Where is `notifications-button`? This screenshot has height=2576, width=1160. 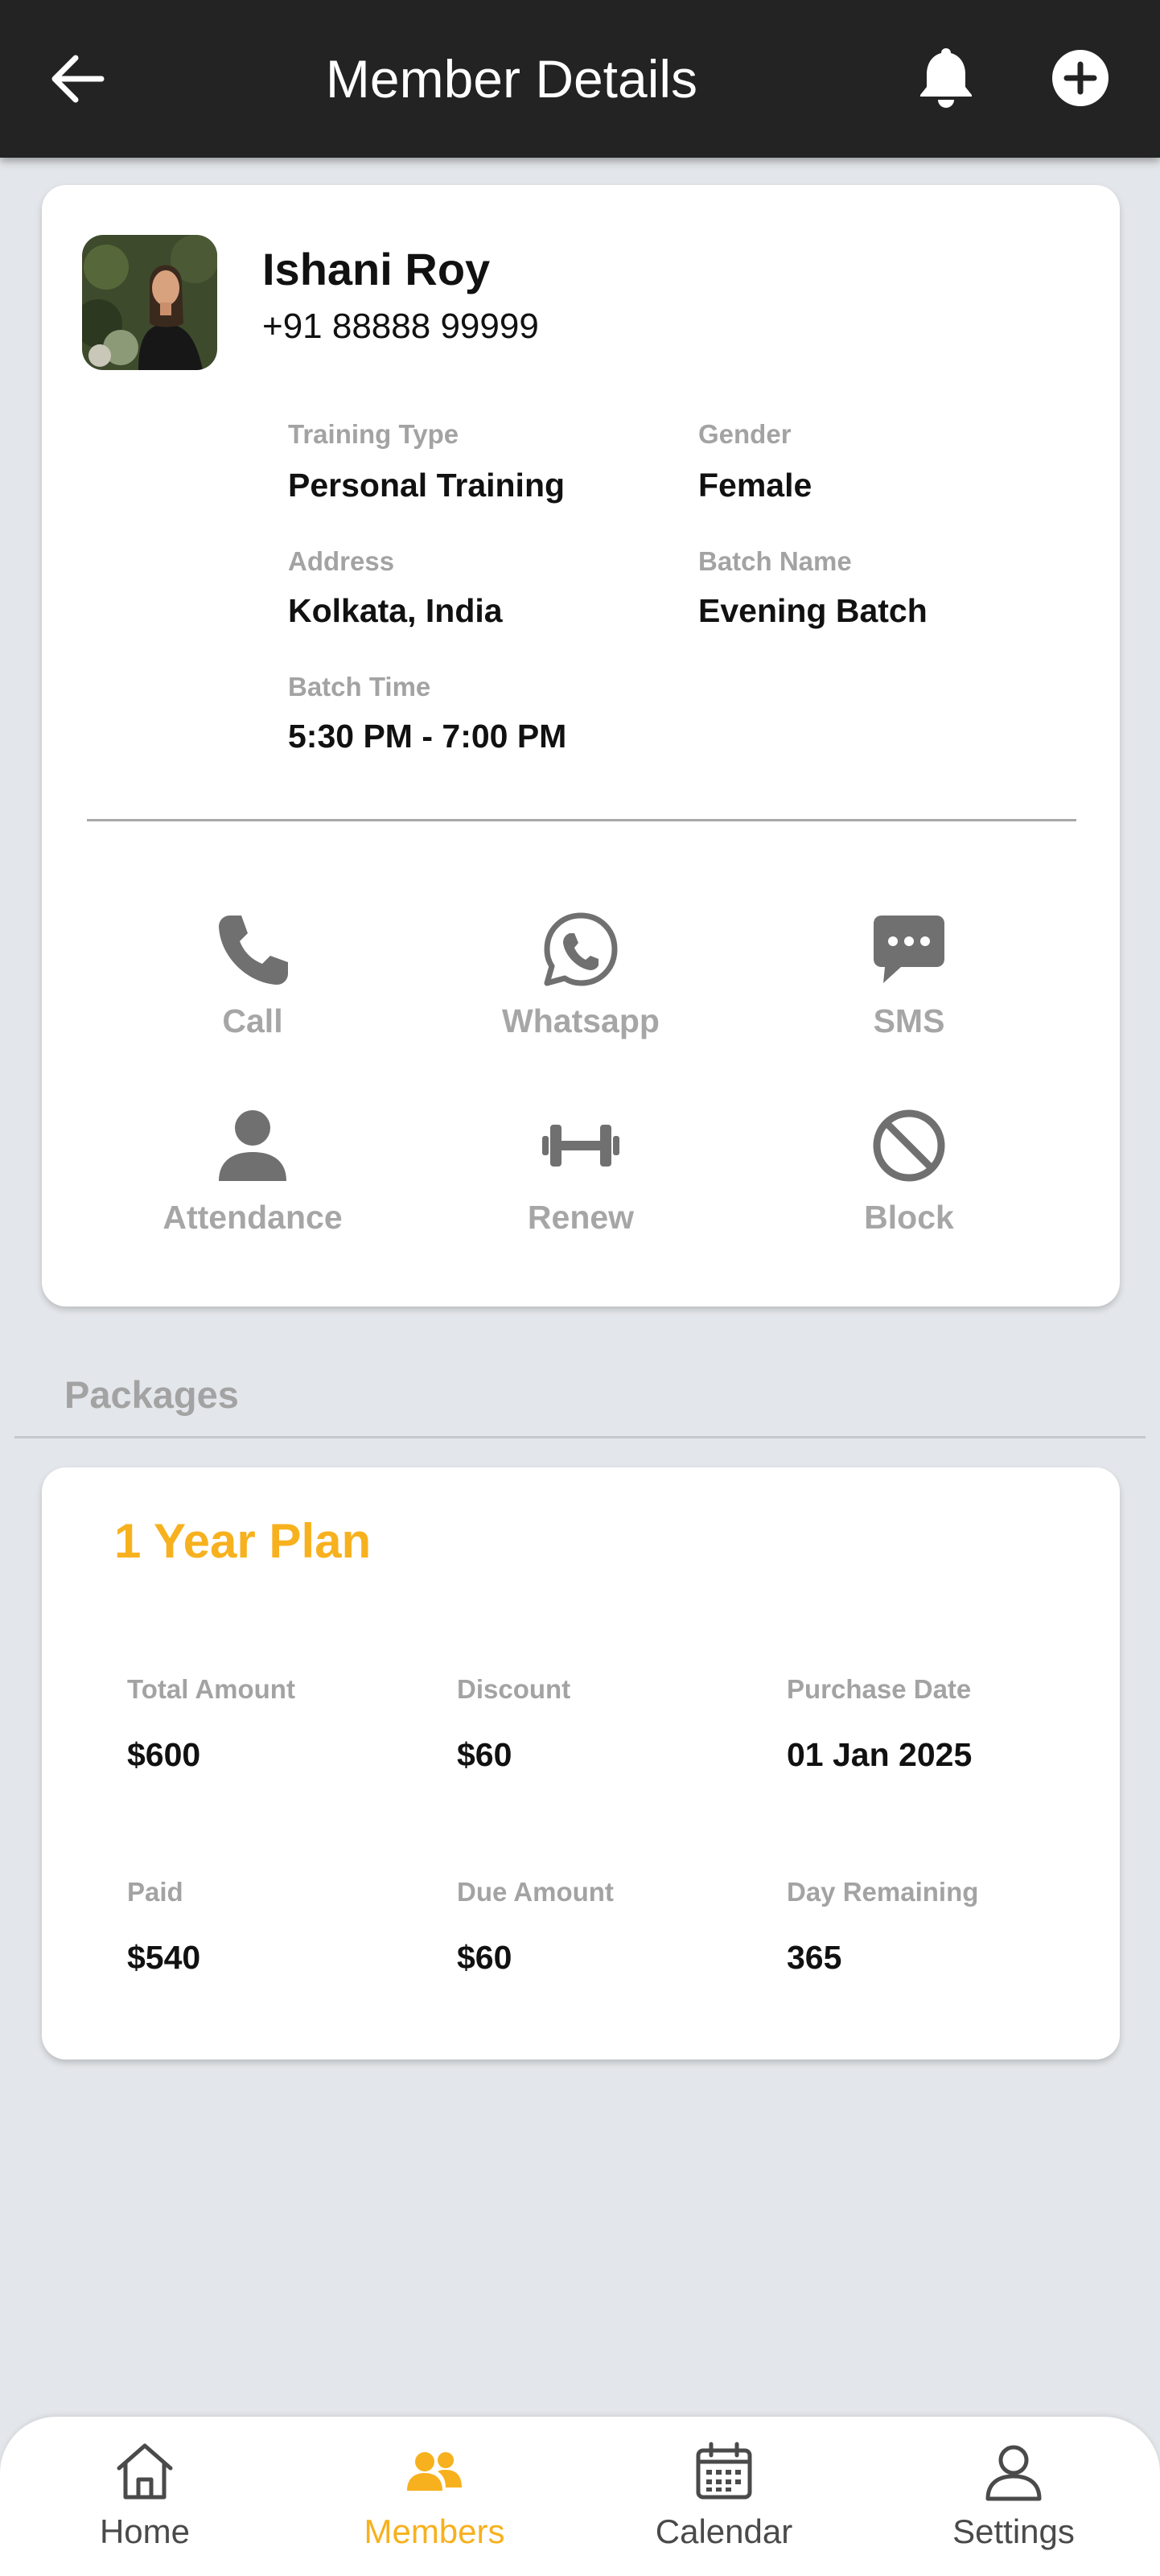
notifications-button is located at coordinates (946, 77).